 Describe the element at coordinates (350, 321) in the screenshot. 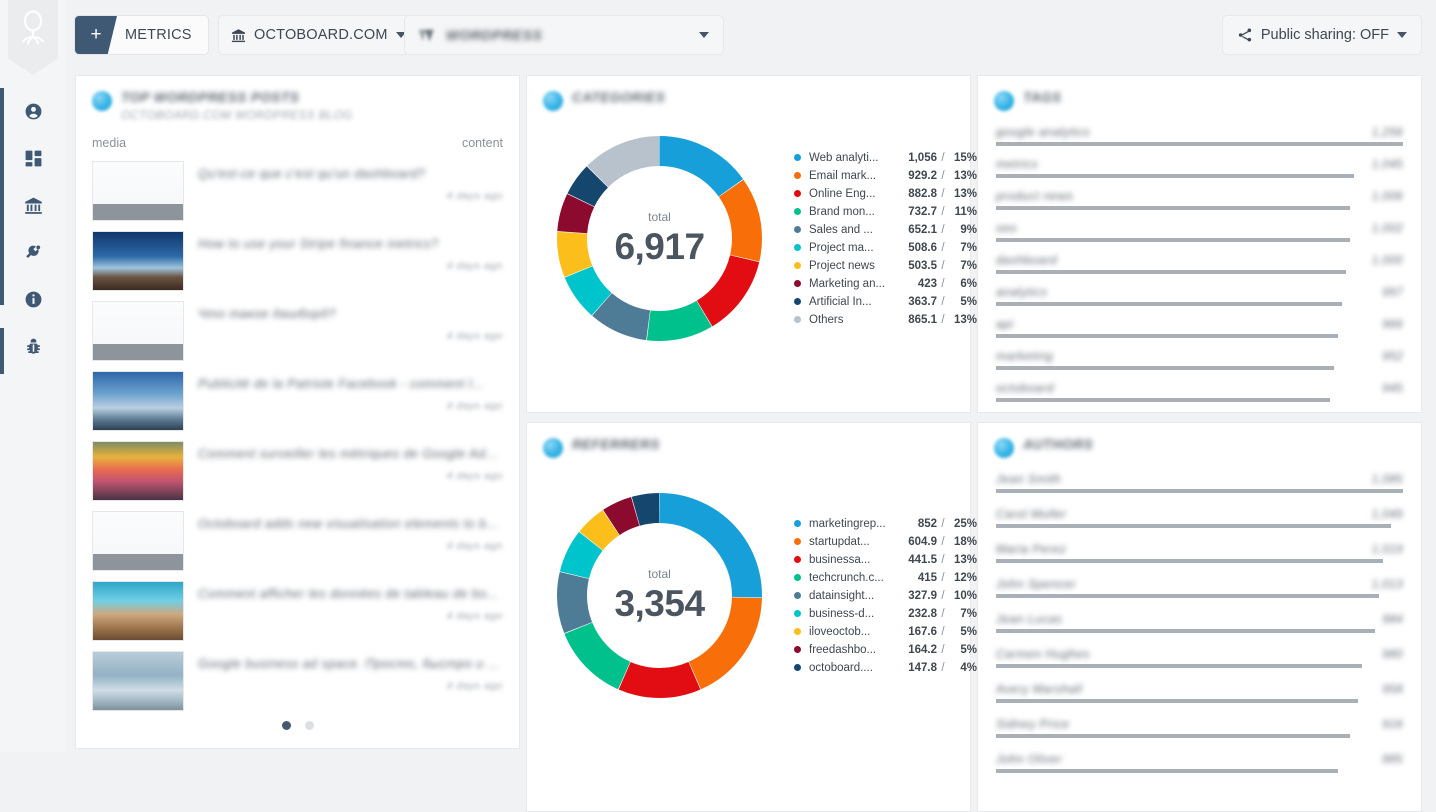

I see `post-content: Что такое дашборд?4 days ago` at that location.